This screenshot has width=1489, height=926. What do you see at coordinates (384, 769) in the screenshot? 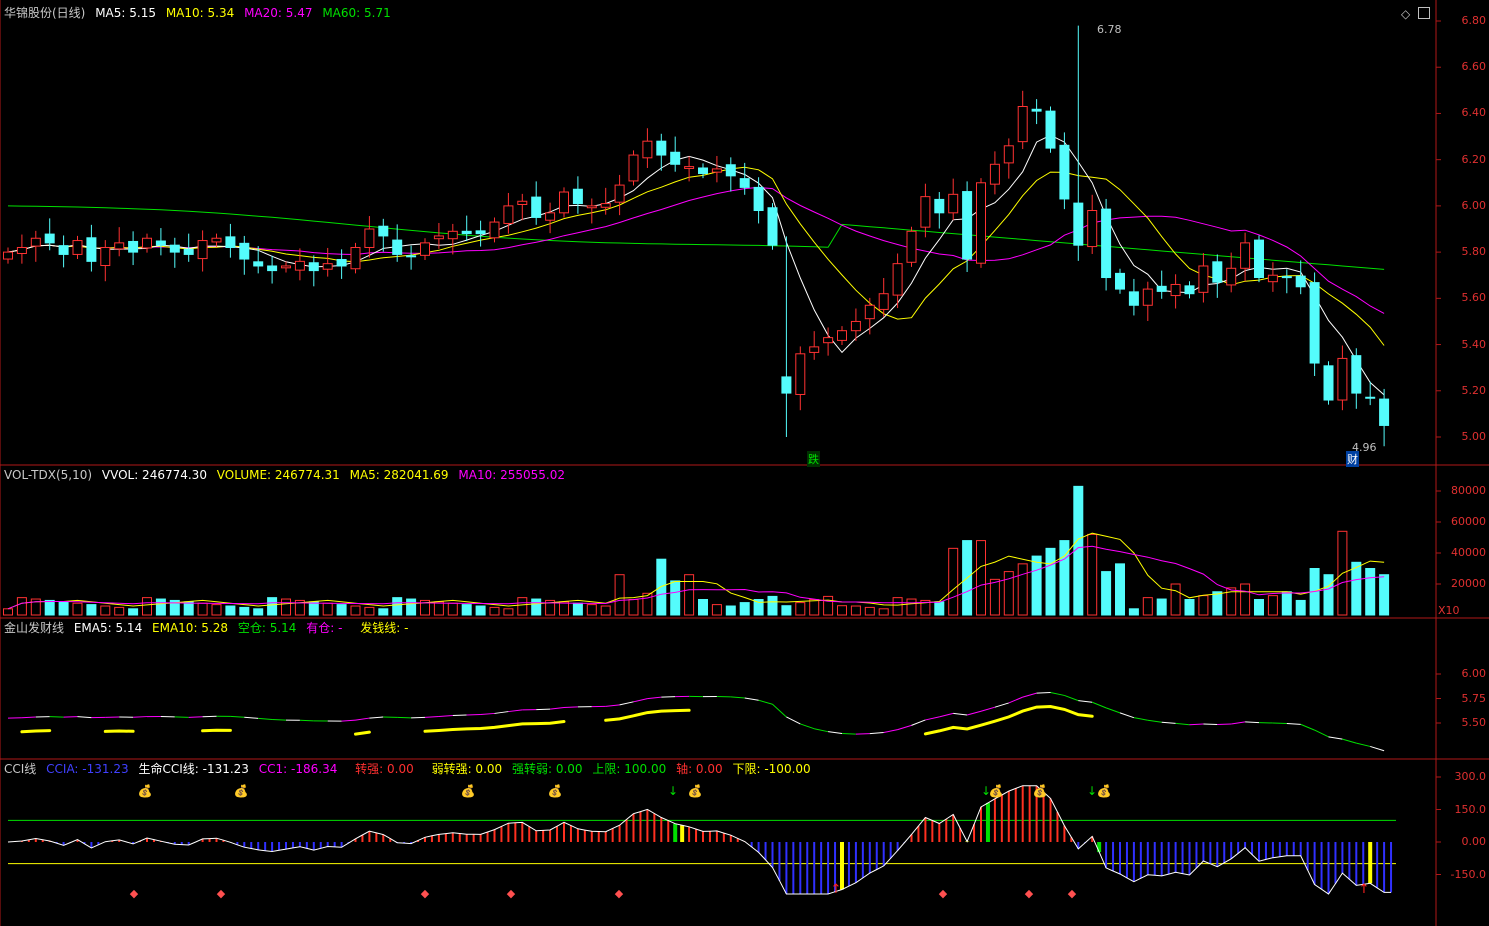
I see `cci-zhuanqiang: 转强: 0.00` at bounding box center [384, 769].